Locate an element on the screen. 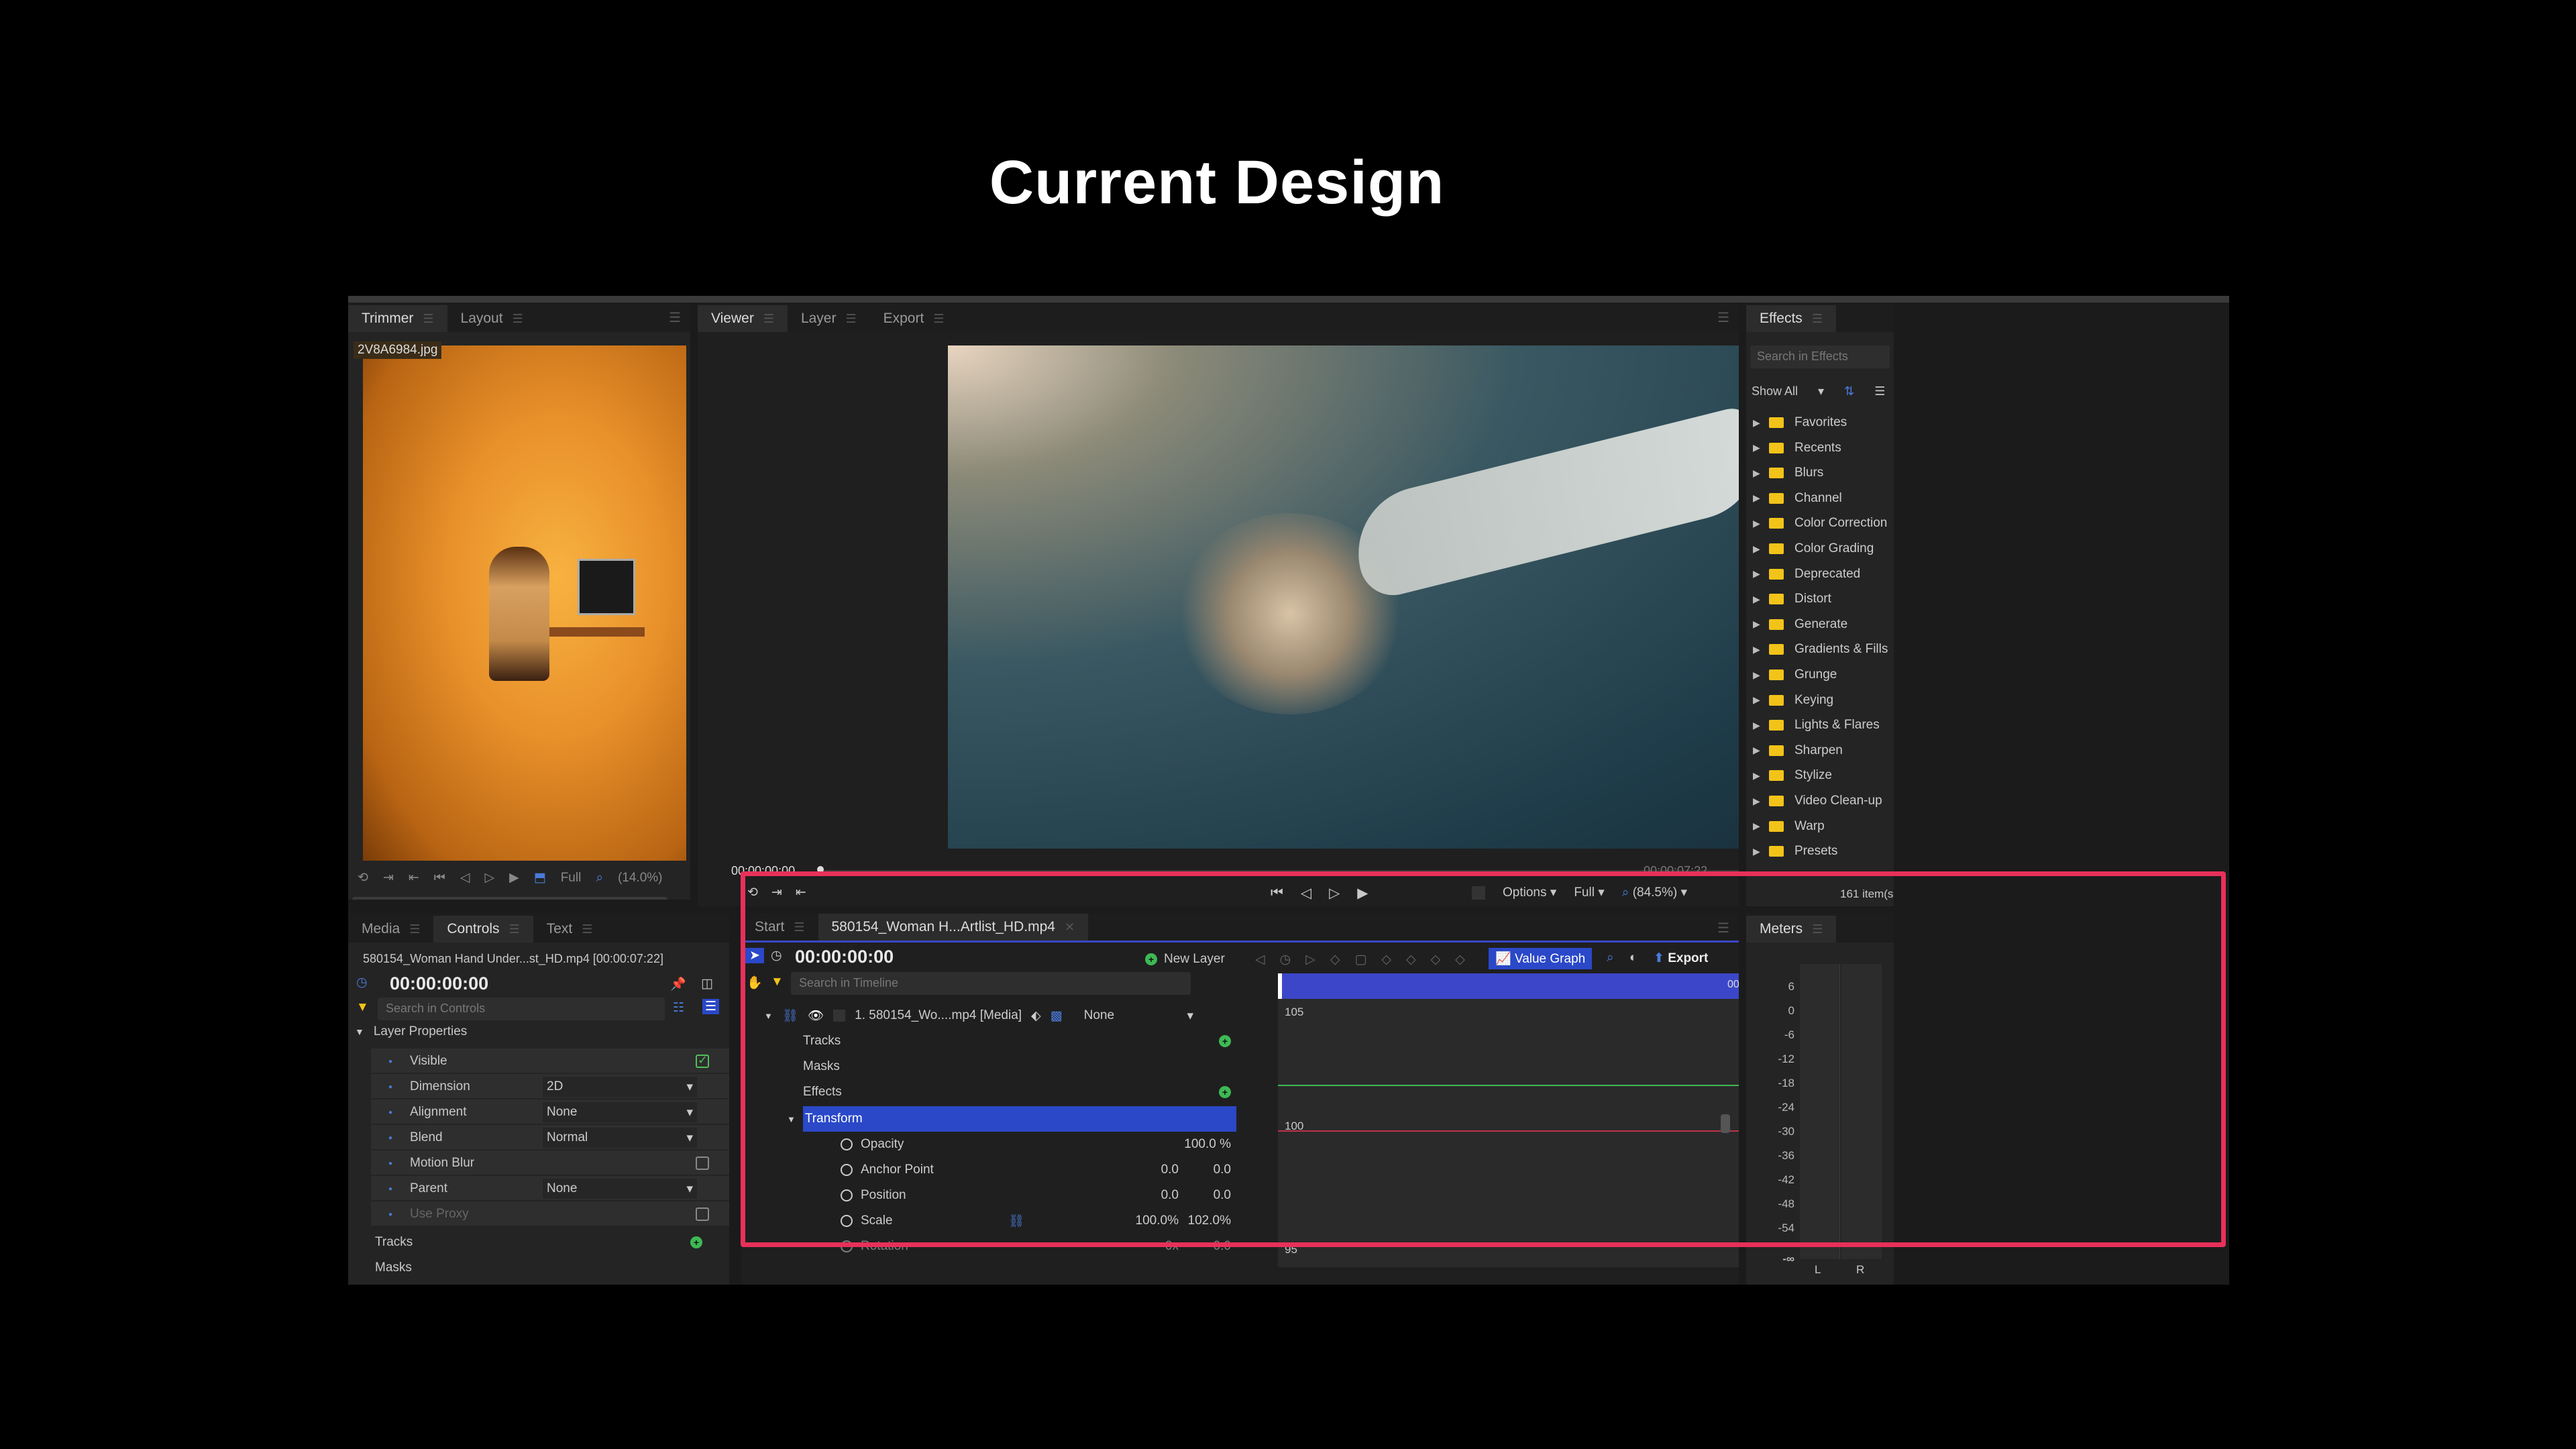 The width and height of the screenshot is (2576, 1449). graph-area: 105 100 95 is located at coordinates (1508, 1133).